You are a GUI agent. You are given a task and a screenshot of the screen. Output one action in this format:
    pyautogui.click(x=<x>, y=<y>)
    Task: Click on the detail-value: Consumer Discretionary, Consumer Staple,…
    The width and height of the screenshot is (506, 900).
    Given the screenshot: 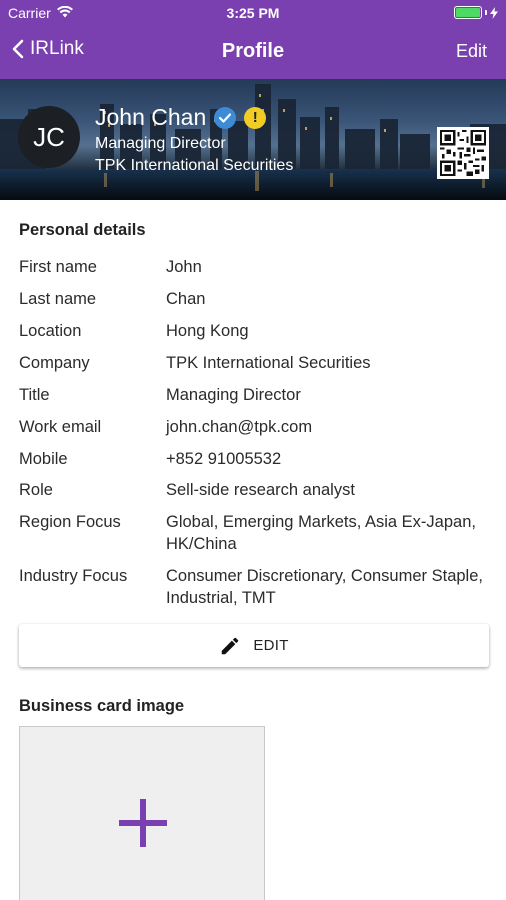 What is the action you would take?
    pyautogui.click(x=324, y=587)
    